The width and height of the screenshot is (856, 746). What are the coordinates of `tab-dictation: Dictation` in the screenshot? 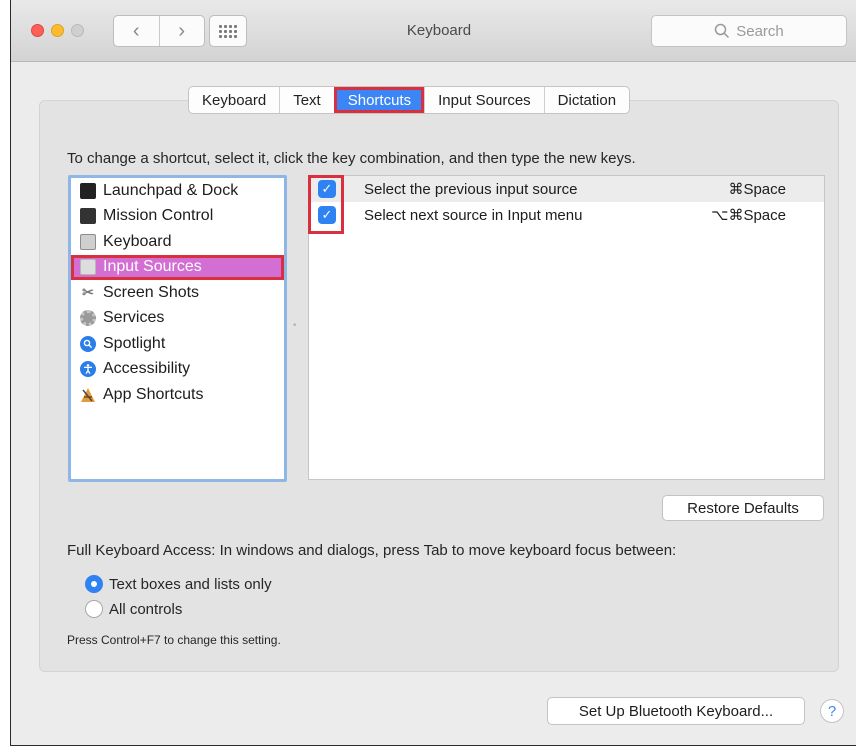 It's located at (586, 100).